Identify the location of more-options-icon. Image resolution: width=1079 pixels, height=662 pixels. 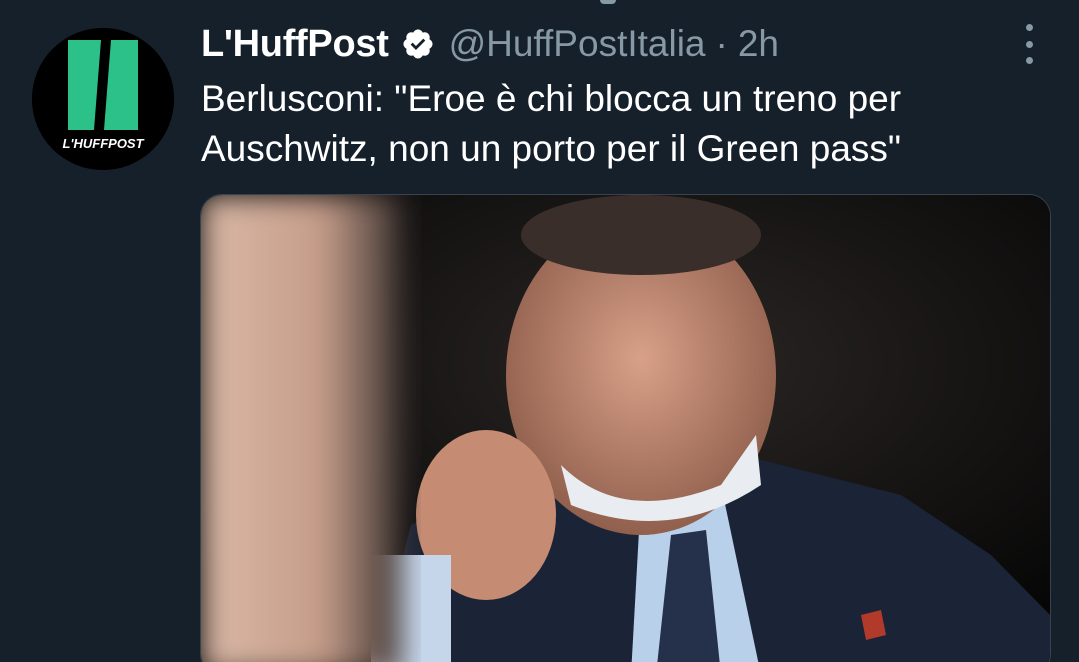
(1029, 44).